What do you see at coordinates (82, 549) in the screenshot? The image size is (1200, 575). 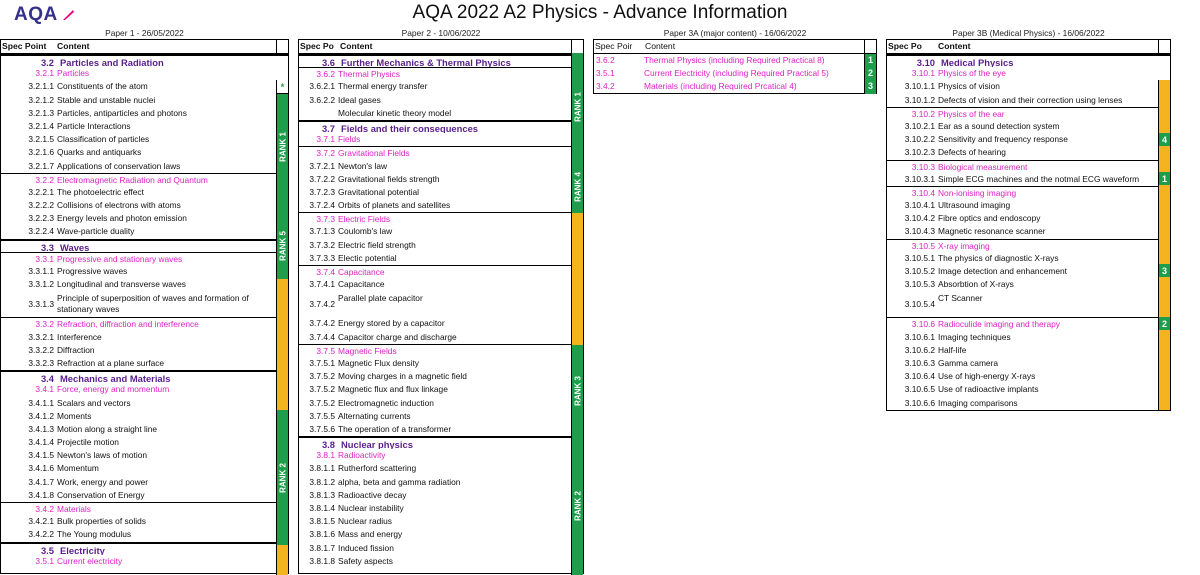 I see `content-text: Electricity` at bounding box center [82, 549].